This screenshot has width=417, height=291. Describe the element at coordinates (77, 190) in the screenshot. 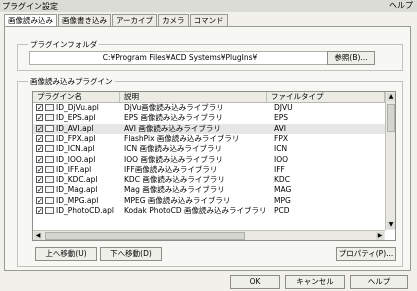

I see `plugin-name: ID_Mag.apl` at that location.